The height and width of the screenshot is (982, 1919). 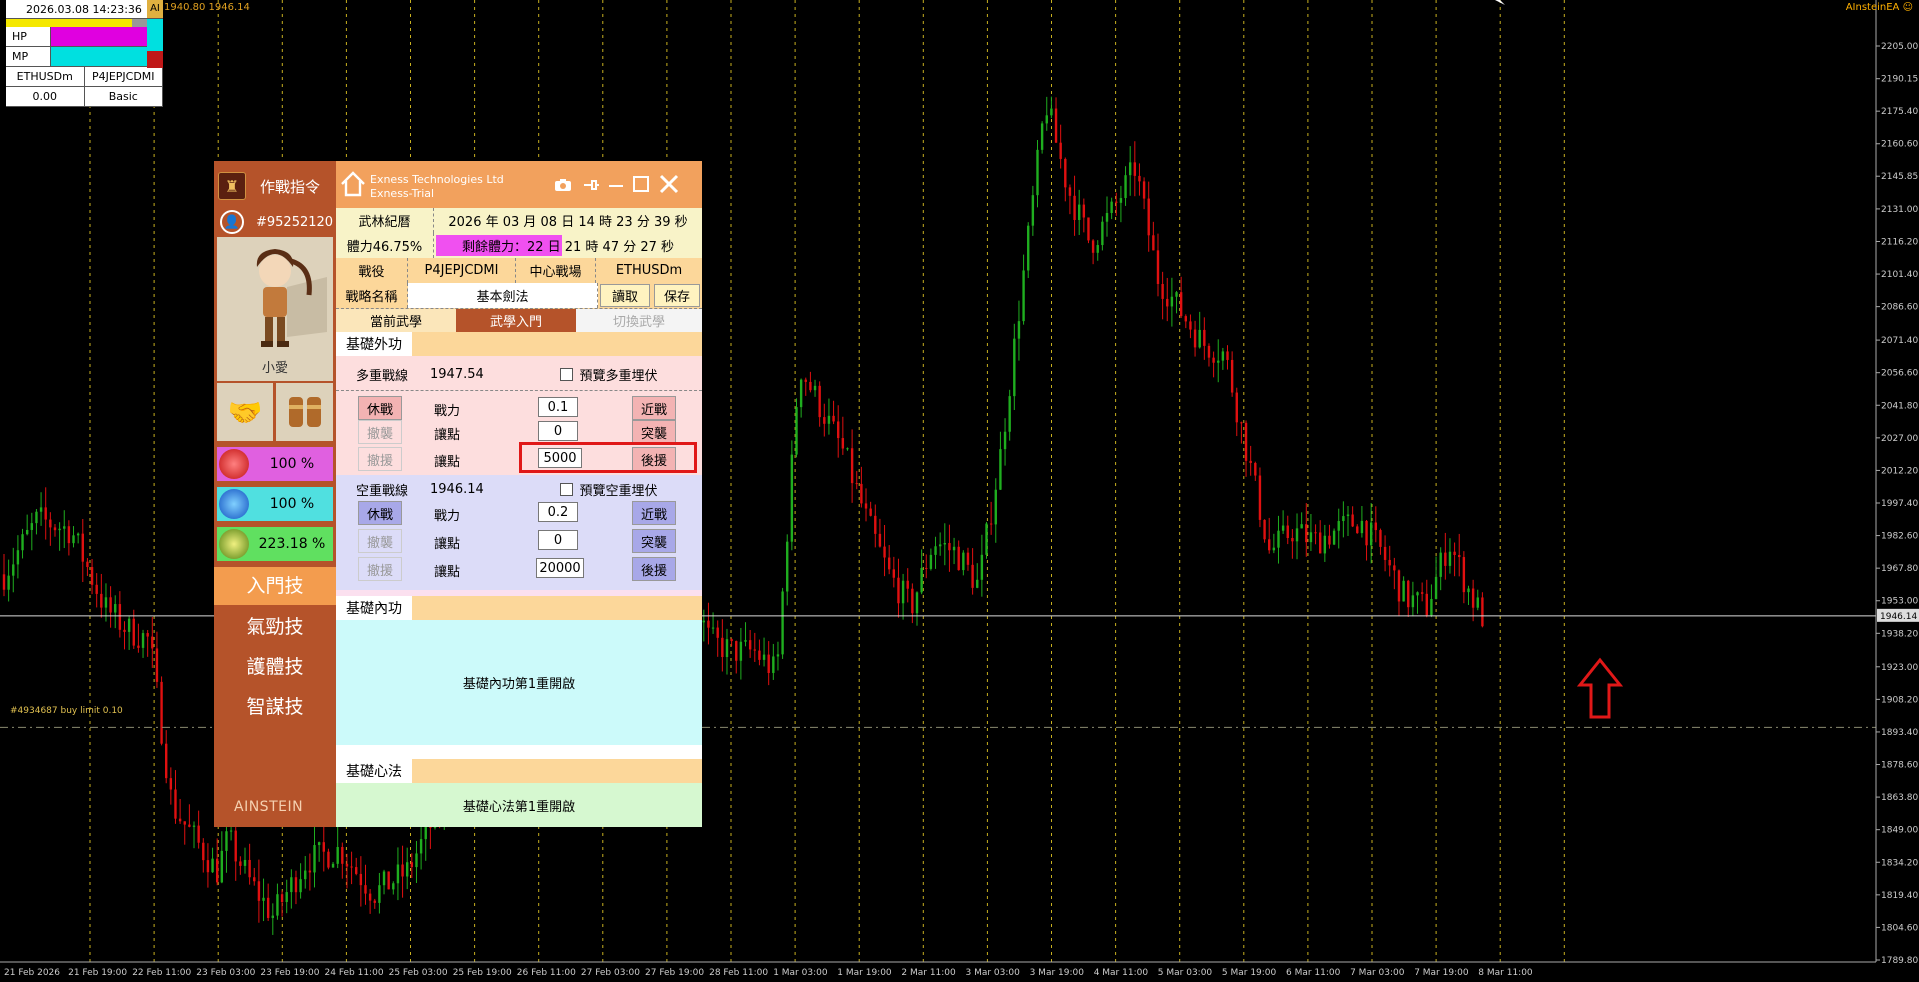 What do you see at coordinates (275, 667) in the screenshot?
I see `menu-guard: 護體技` at bounding box center [275, 667].